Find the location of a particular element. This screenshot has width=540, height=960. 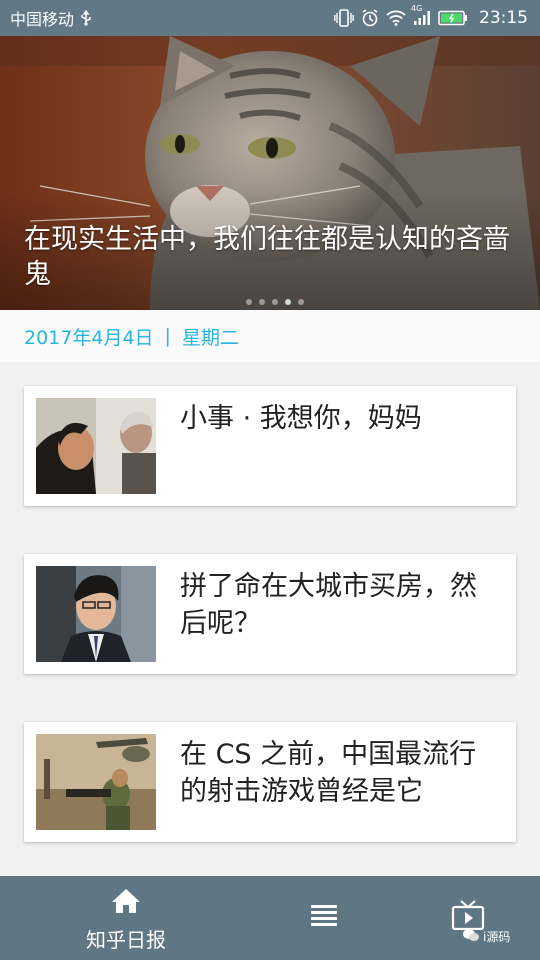

status-bar: 中国移动 4G 23:15 is located at coordinates (270, 18).